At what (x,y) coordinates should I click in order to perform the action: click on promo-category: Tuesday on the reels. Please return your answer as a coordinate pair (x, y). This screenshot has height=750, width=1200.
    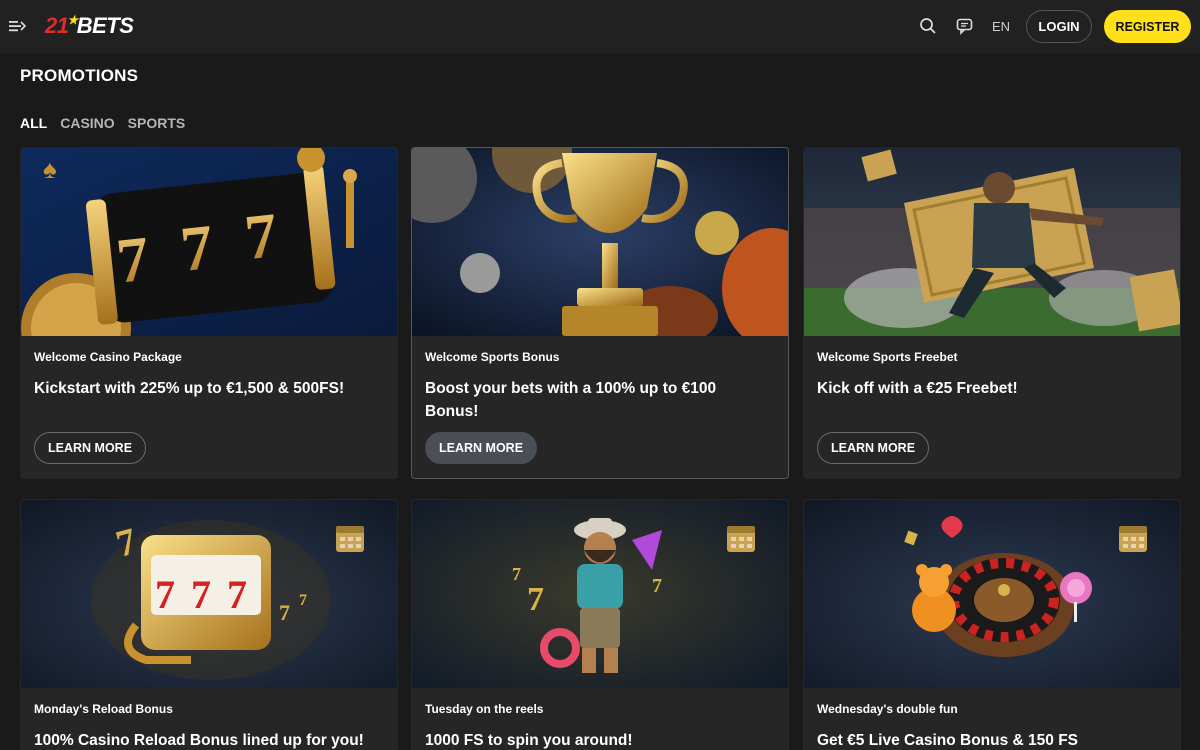
    Looking at the image, I should click on (484, 709).